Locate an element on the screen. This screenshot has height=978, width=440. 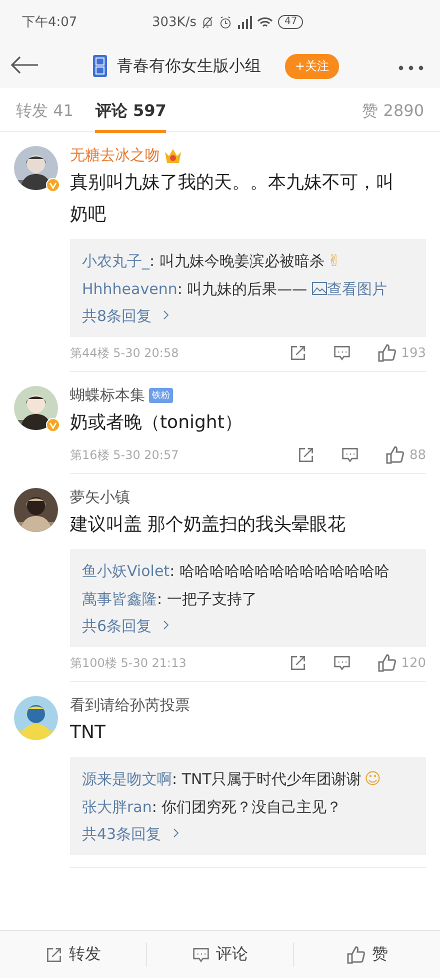
comment-text: 奶或者晚（tonight） is located at coordinates (157, 423).